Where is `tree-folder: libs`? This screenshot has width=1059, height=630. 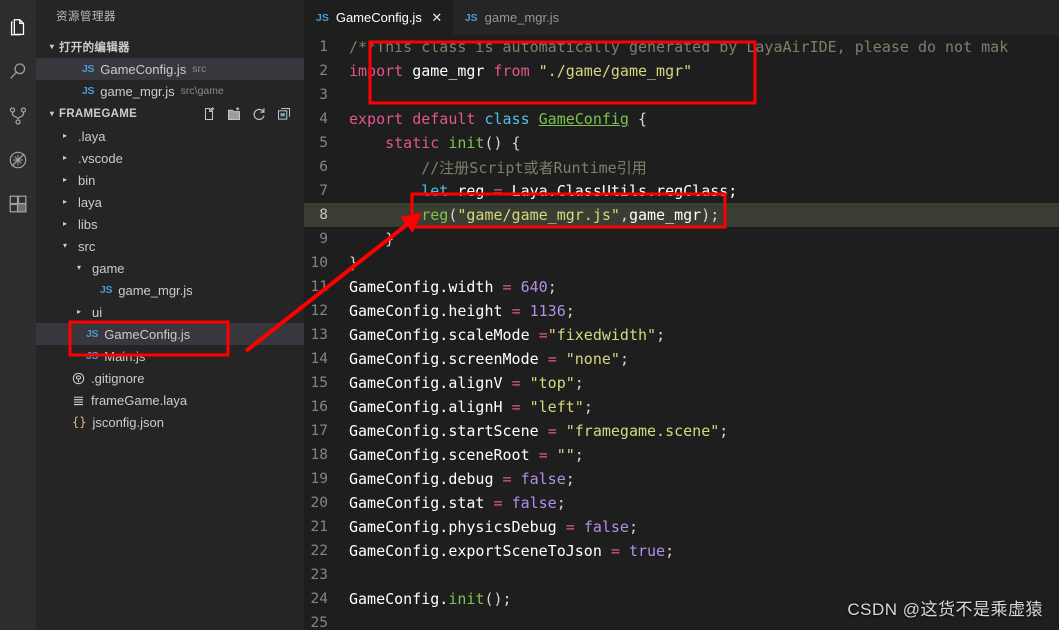
tree-folder: libs is located at coordinates (170, 224).